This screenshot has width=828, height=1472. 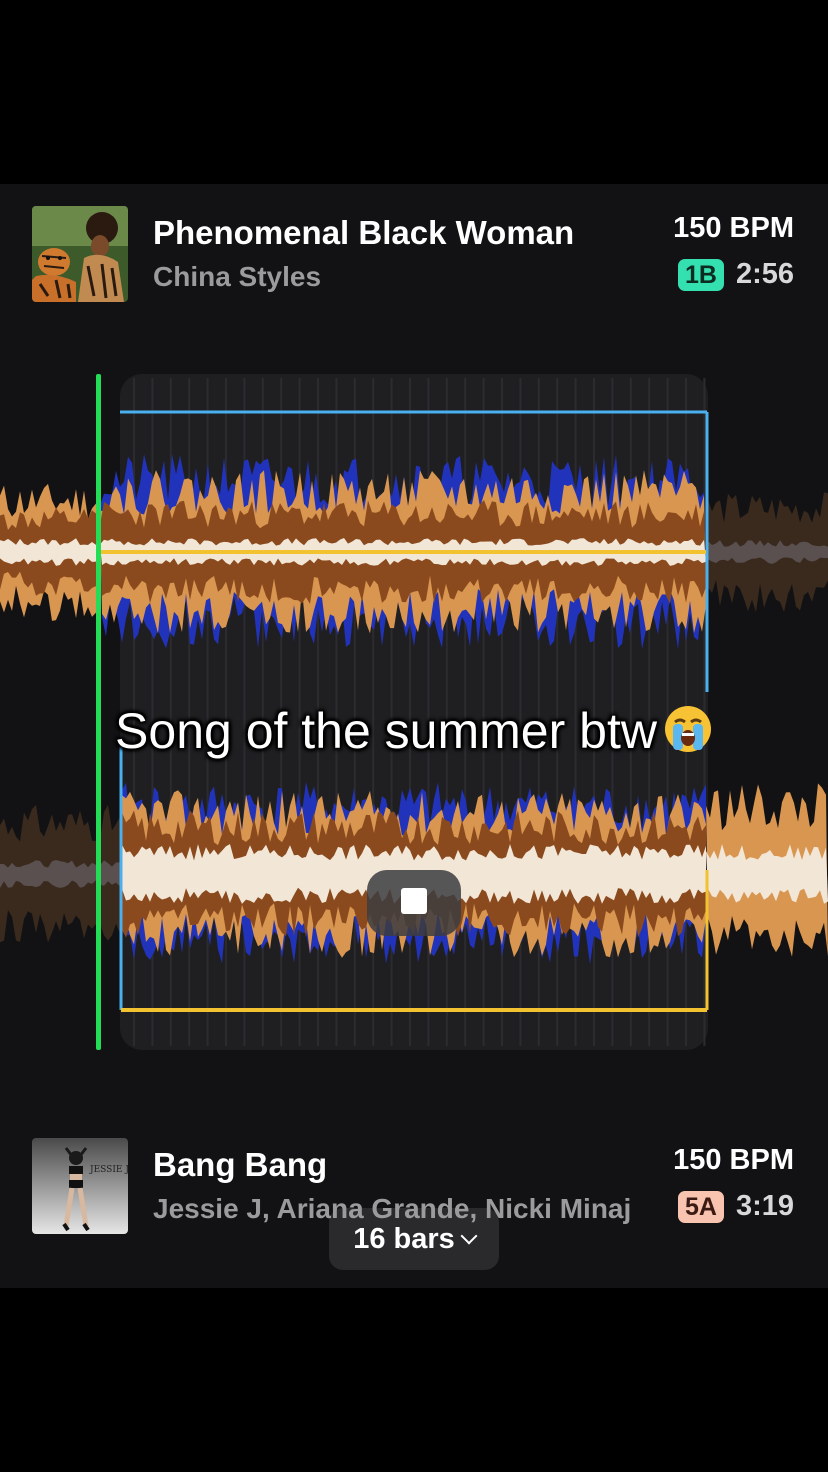 I want to click on album-art-woman-with-tiger-icon, so click(x=80, y=254).